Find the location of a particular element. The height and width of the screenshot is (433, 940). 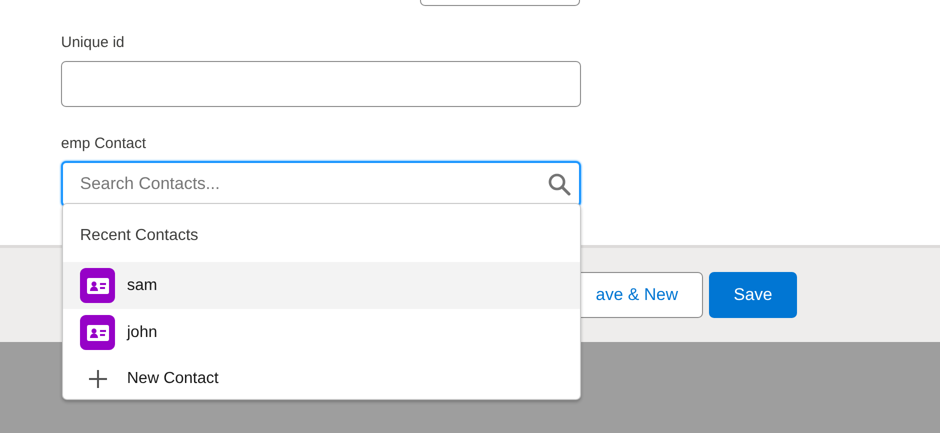

field-label: Unique id is located at coordinates (92, 43).